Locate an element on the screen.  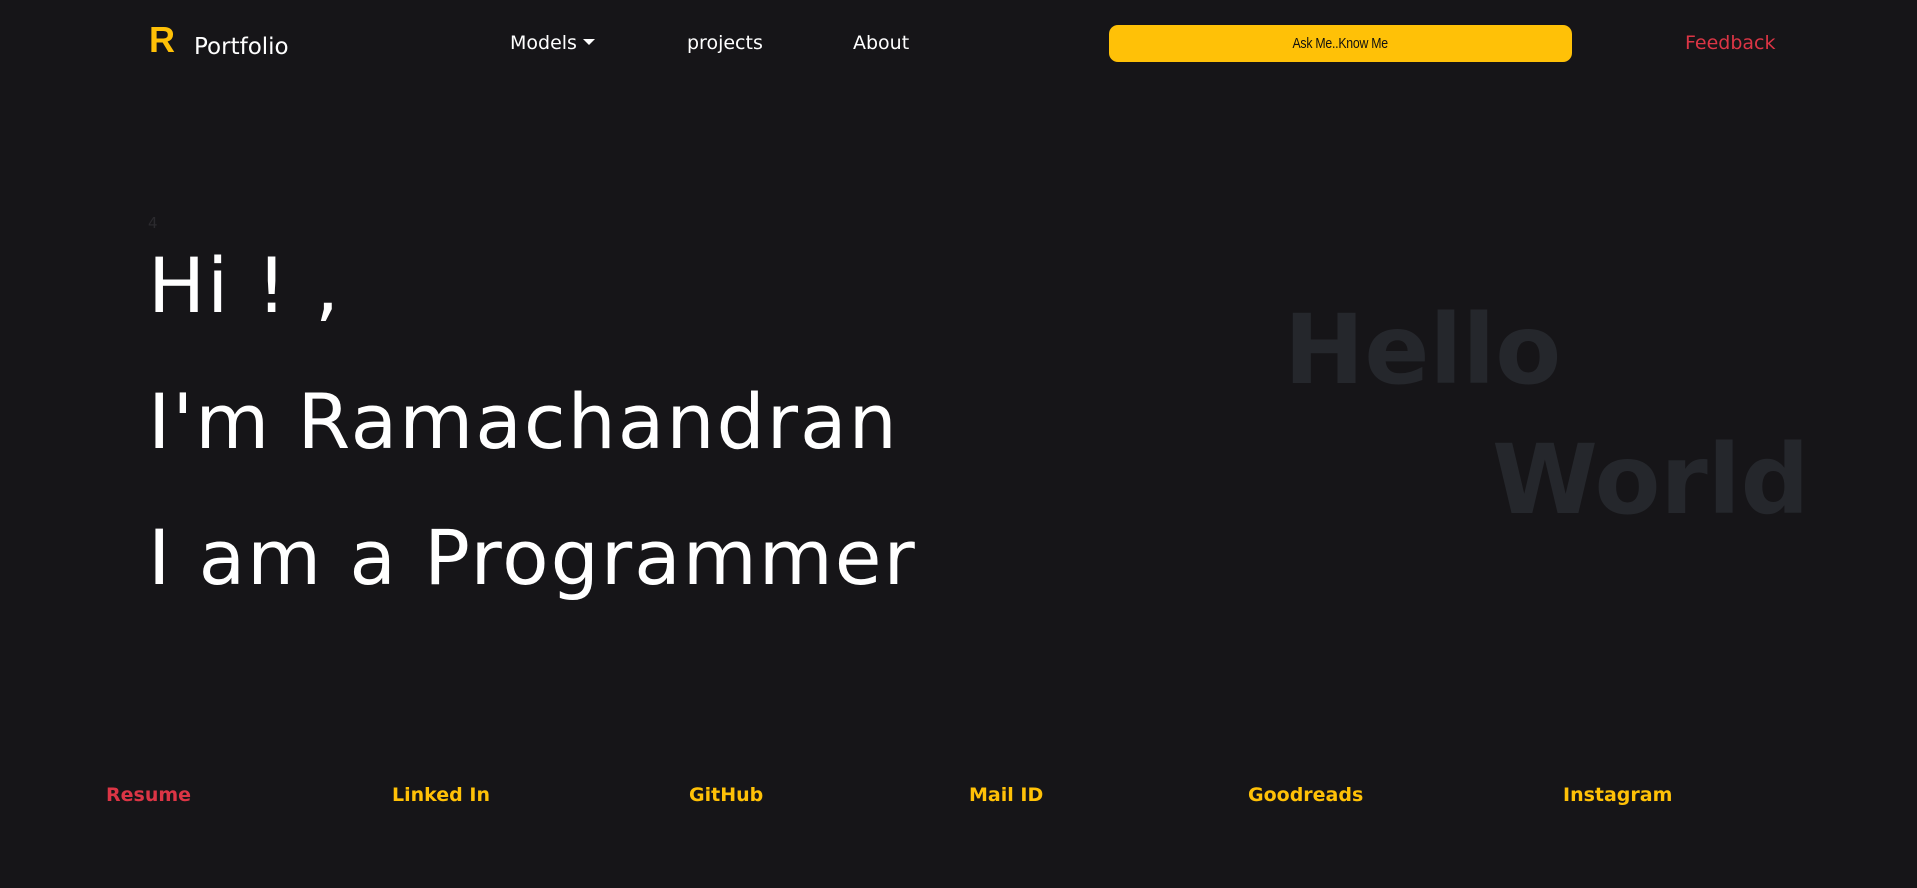
github-link: GitHub is located at coordinates (726, 795).